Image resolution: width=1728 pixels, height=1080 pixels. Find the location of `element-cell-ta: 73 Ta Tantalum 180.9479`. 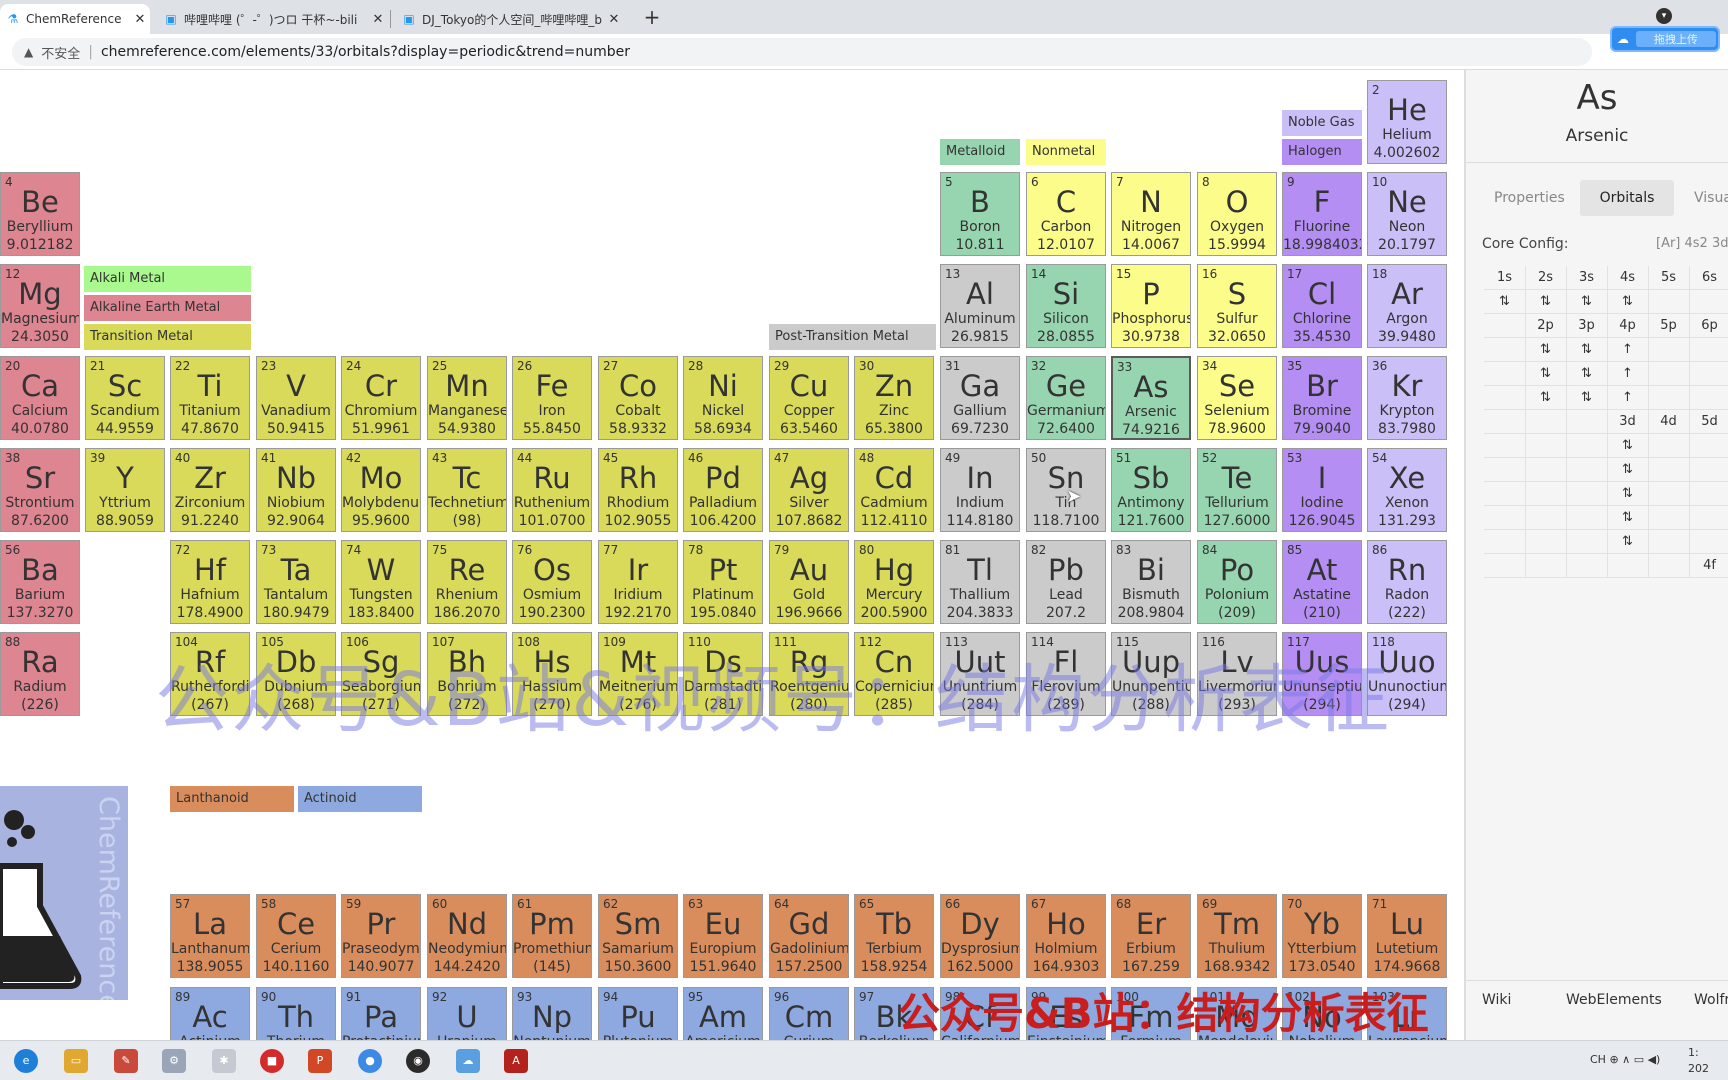

element-cell-ta: 73 Ta Tantalum 180.9479 is located at coordinates (296, 582).